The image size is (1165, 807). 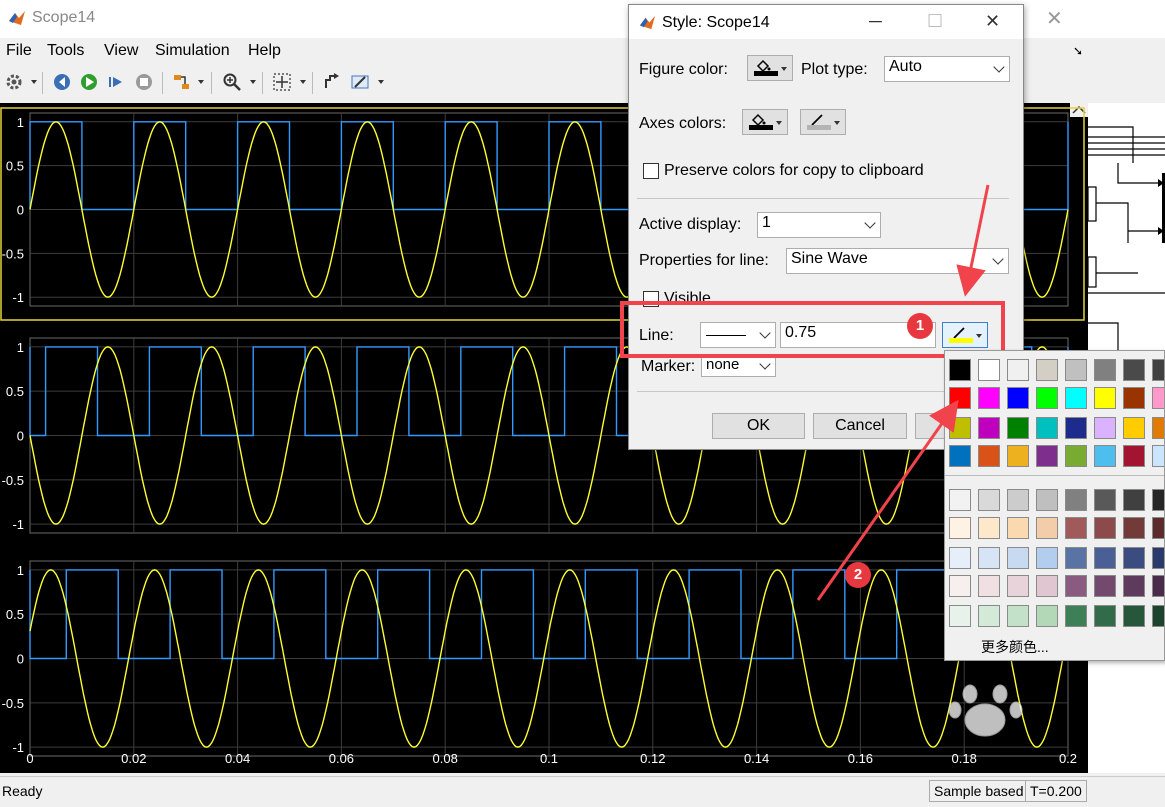 What do you see at coordinates (765, 122) in the screenshot?
I see `axes-background-color-button` at bounding box center [765, 122].